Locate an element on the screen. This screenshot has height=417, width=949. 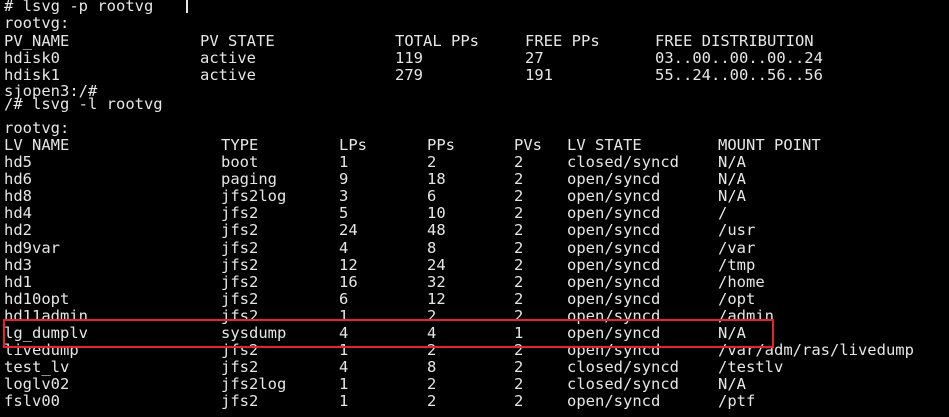
lv-name: hd3 is located at coordinates (18, 264).